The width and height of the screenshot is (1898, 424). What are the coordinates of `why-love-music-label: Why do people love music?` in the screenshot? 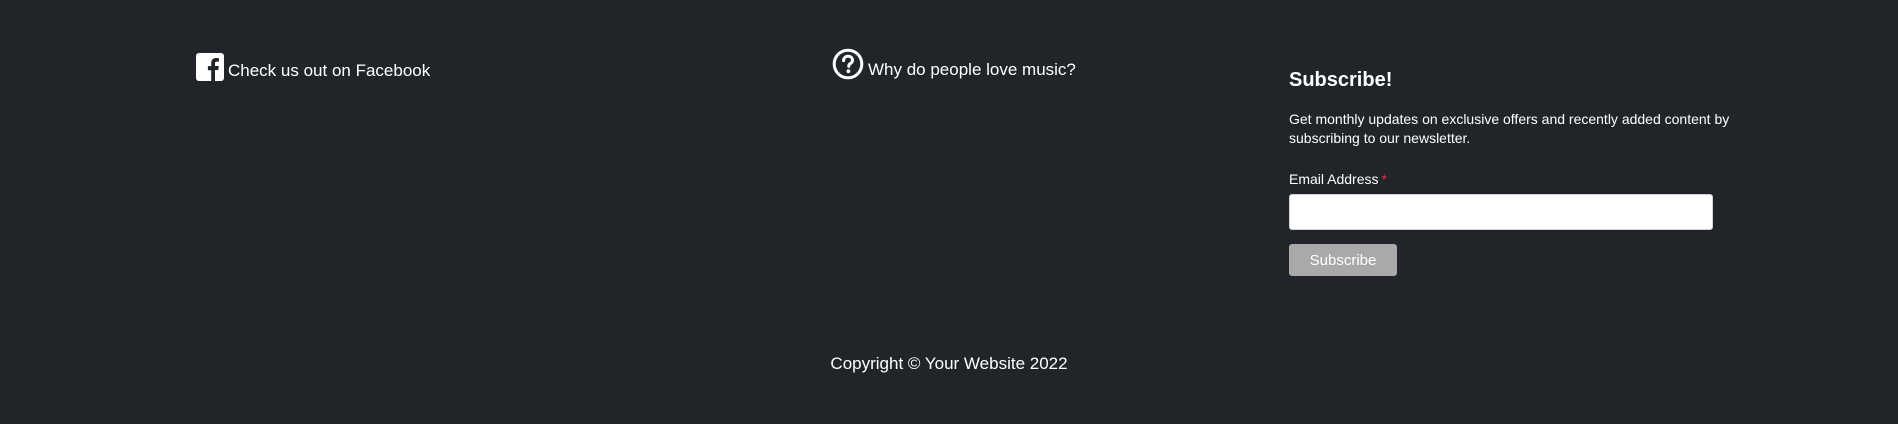 It's located at (972, 69).